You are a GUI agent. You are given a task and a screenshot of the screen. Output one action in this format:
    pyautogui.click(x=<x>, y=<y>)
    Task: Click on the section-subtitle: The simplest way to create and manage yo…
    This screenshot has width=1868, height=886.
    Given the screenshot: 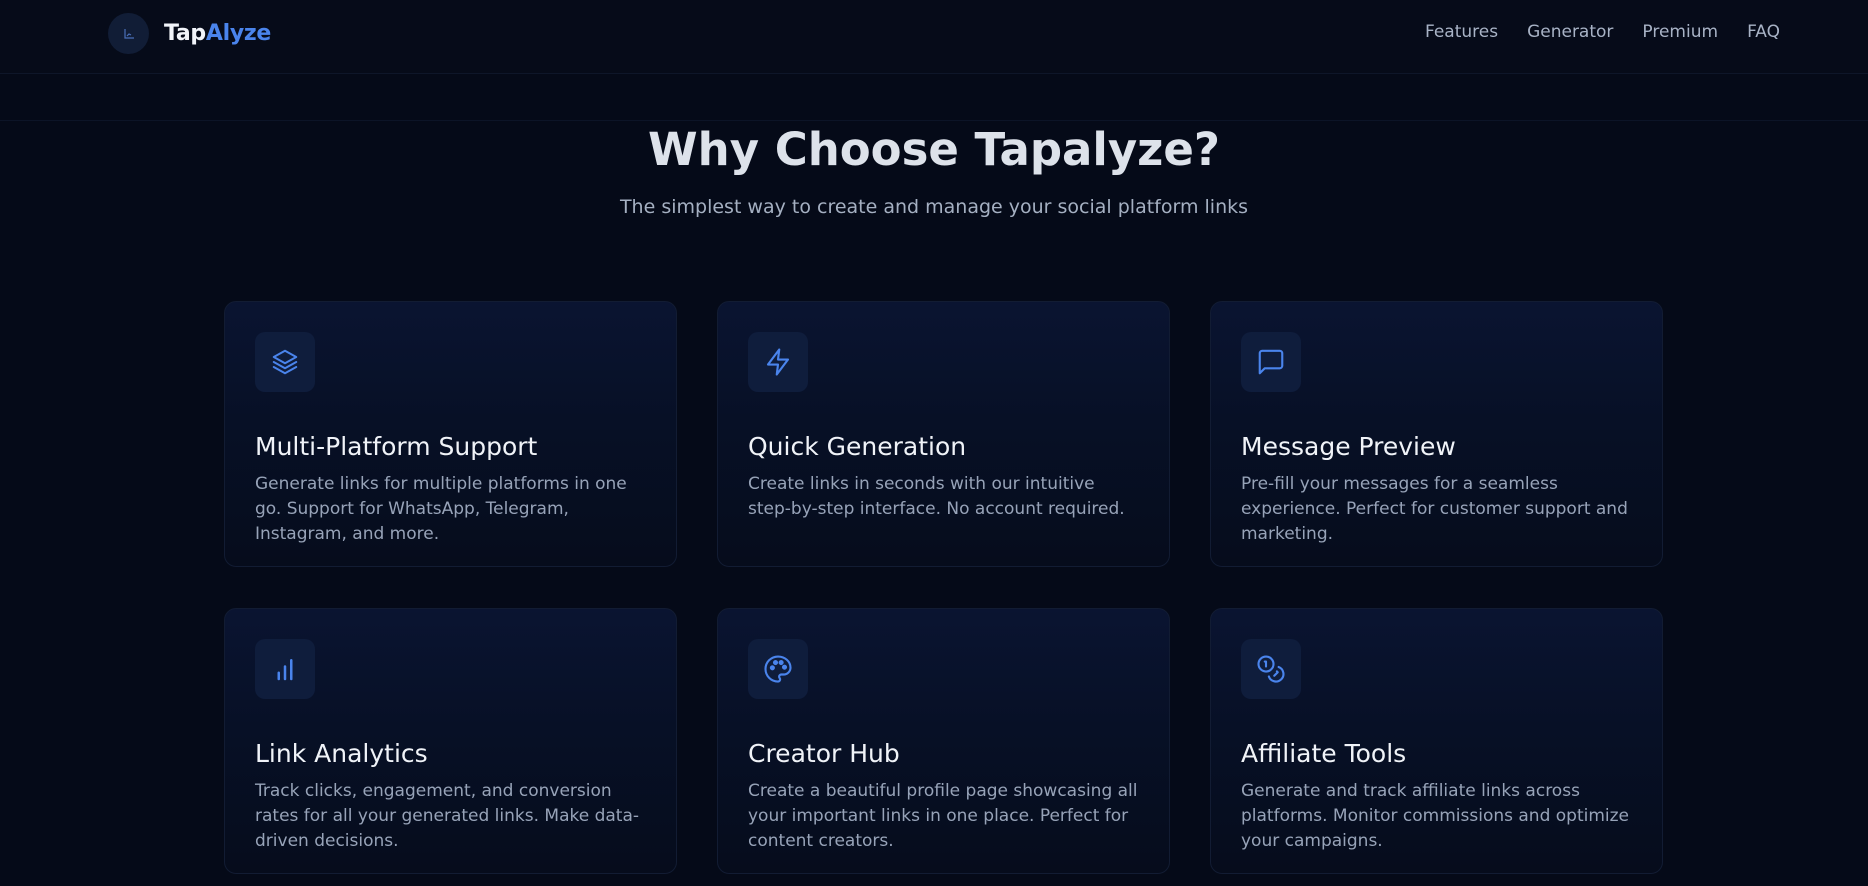 What is the action you would take?
    pyautogui.click(x=934, y=207)
    